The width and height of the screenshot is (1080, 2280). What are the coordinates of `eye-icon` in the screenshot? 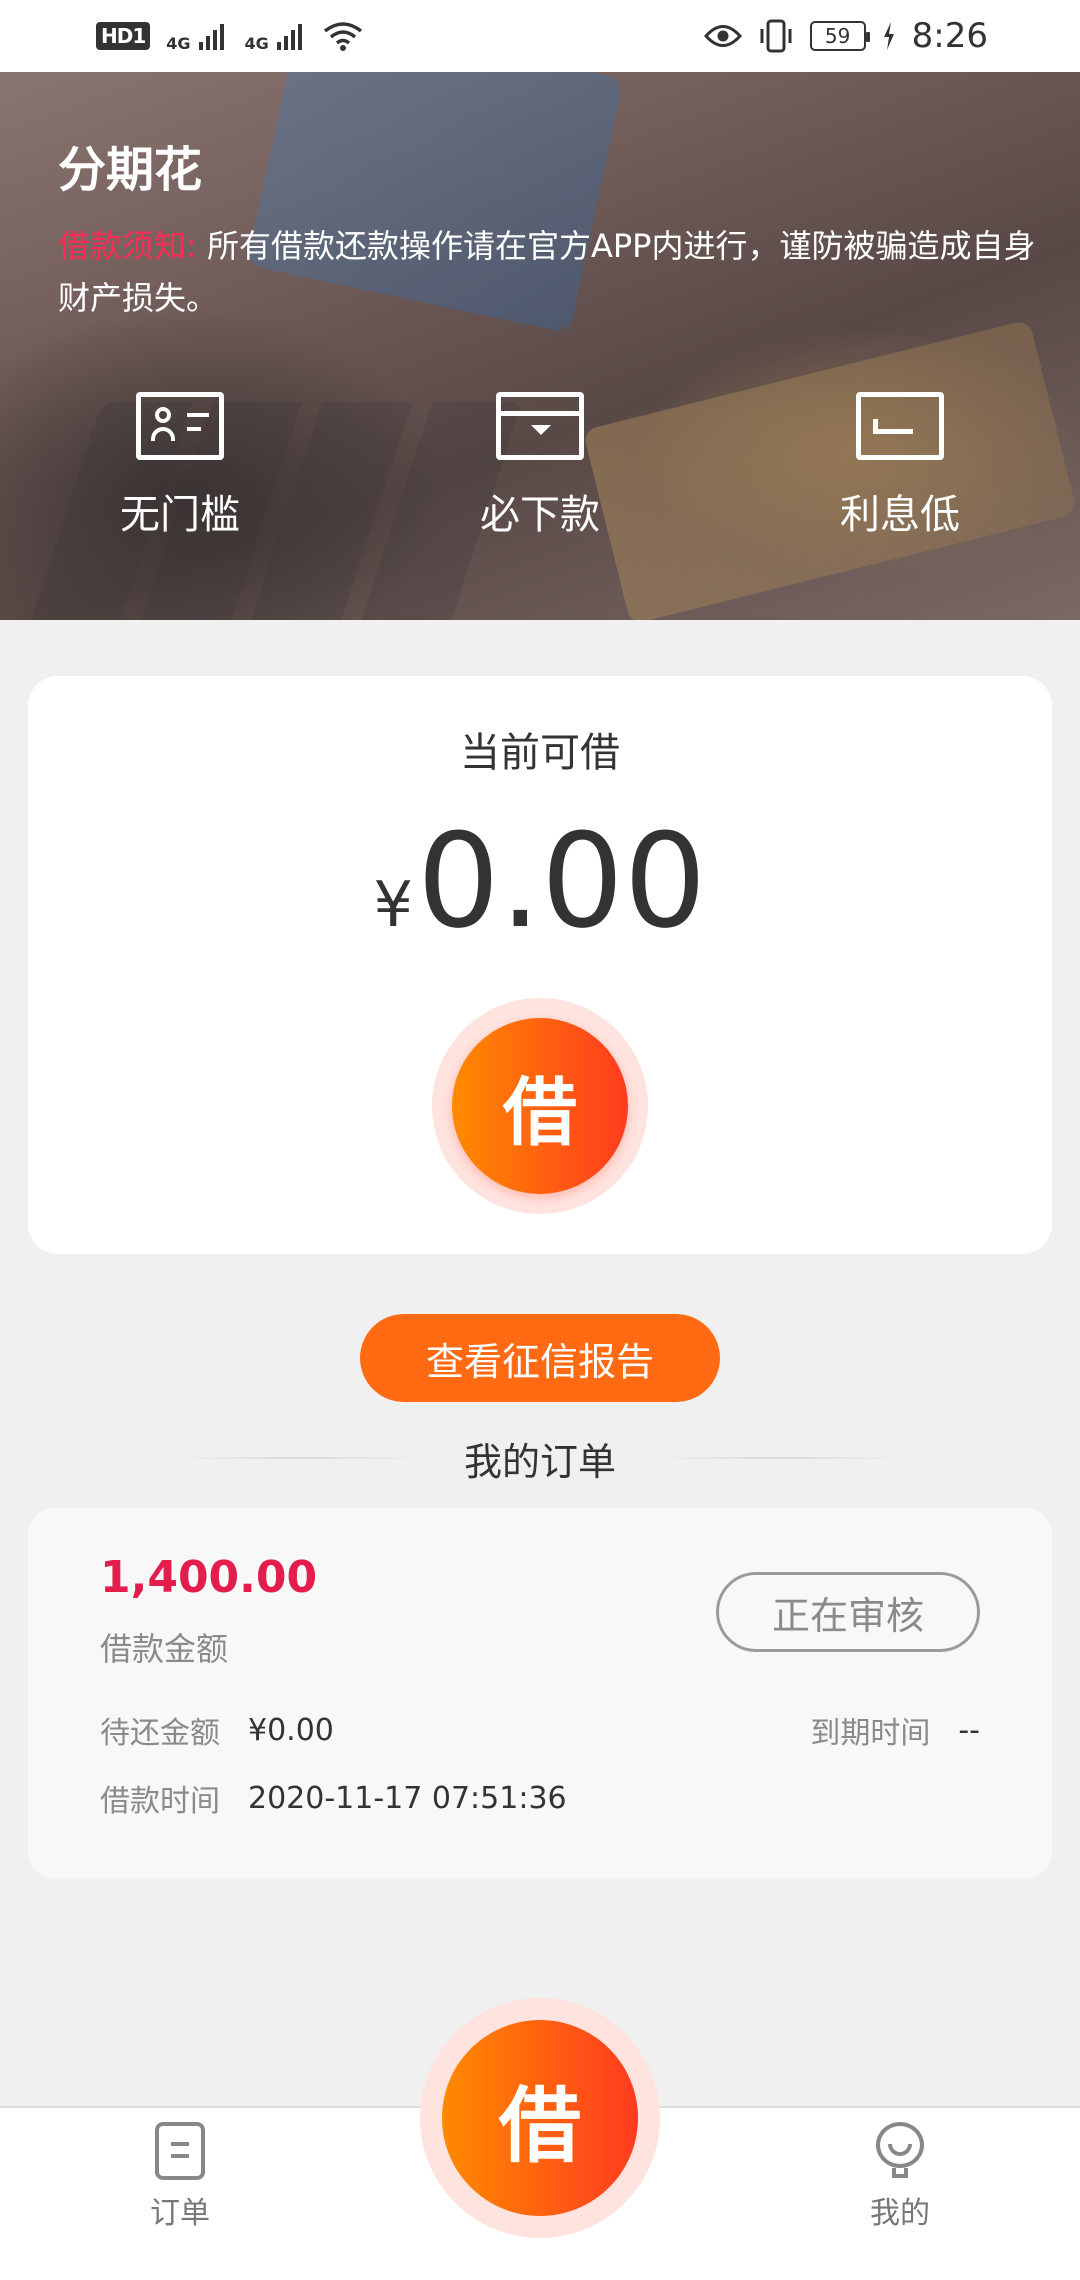 It's located at (722, 36).